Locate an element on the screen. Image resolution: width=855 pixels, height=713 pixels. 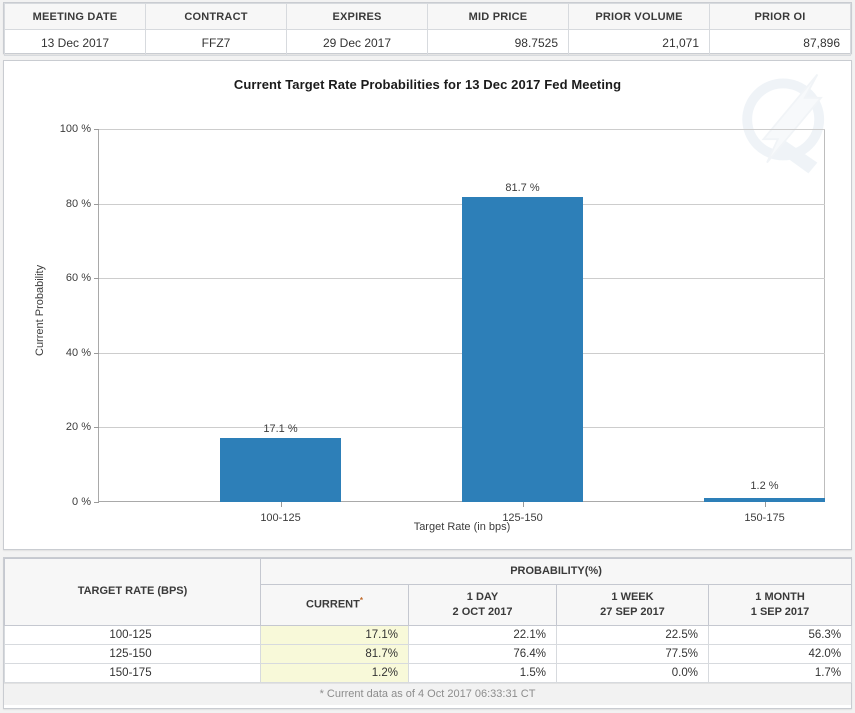
cell-prior-oi: 87,896 is located at coordinates (780, 42).